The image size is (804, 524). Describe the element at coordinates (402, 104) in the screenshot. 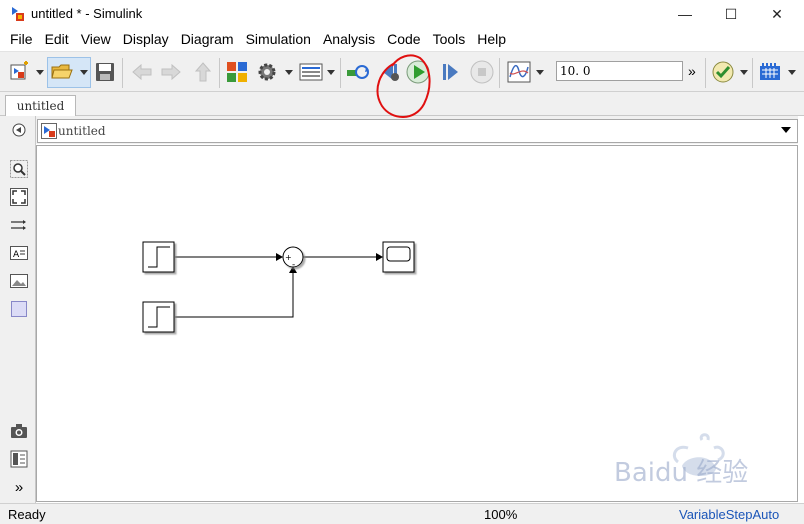

I see `tab-strip: untitled` at that location.